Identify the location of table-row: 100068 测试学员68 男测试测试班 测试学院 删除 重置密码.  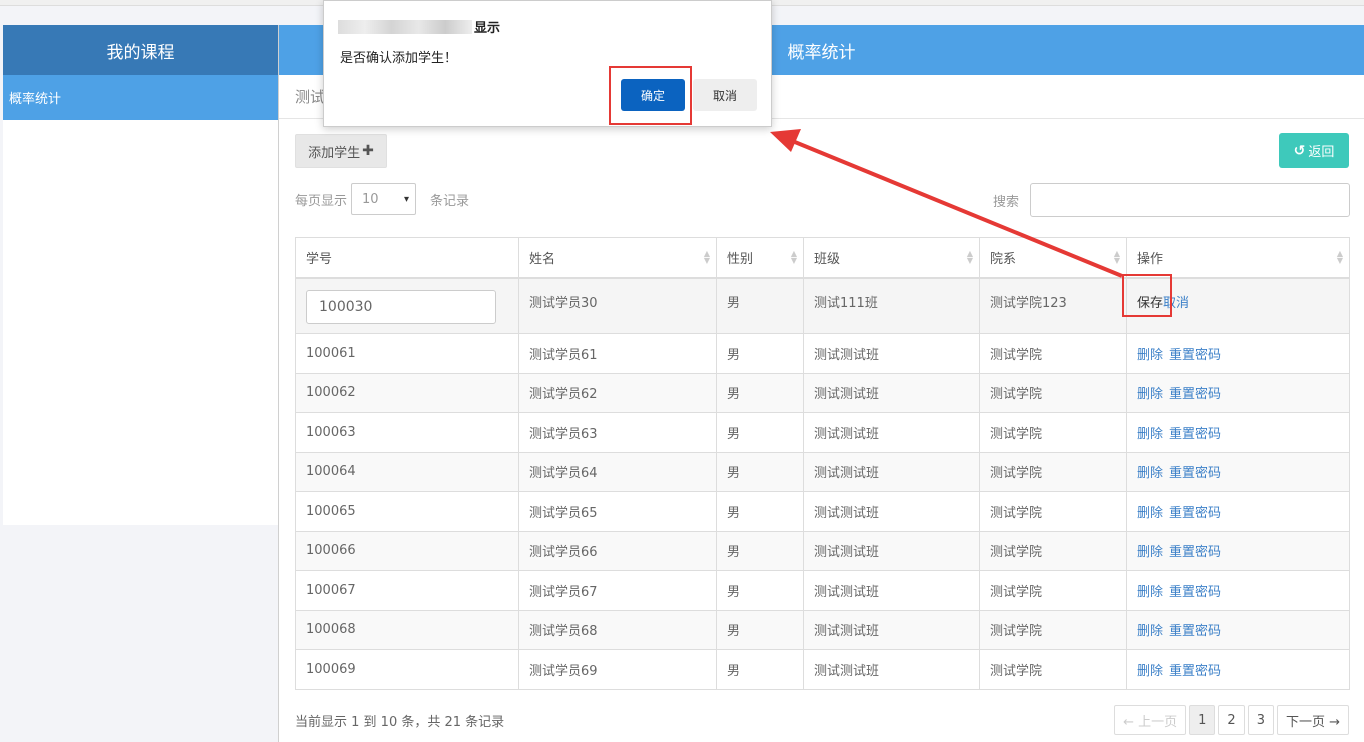
(822, 629).